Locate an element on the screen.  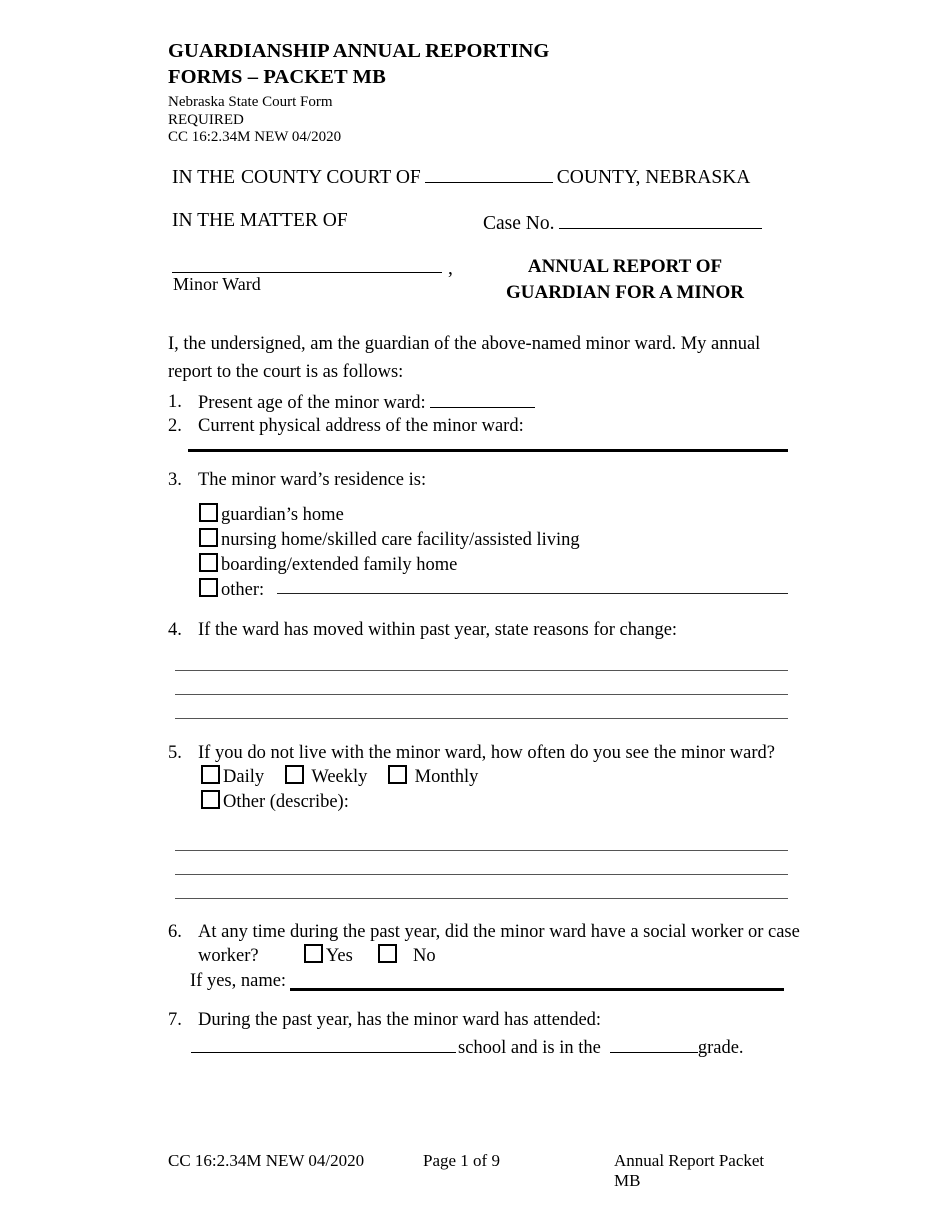
item-3-other-blank is located at coordinates (532, 593).